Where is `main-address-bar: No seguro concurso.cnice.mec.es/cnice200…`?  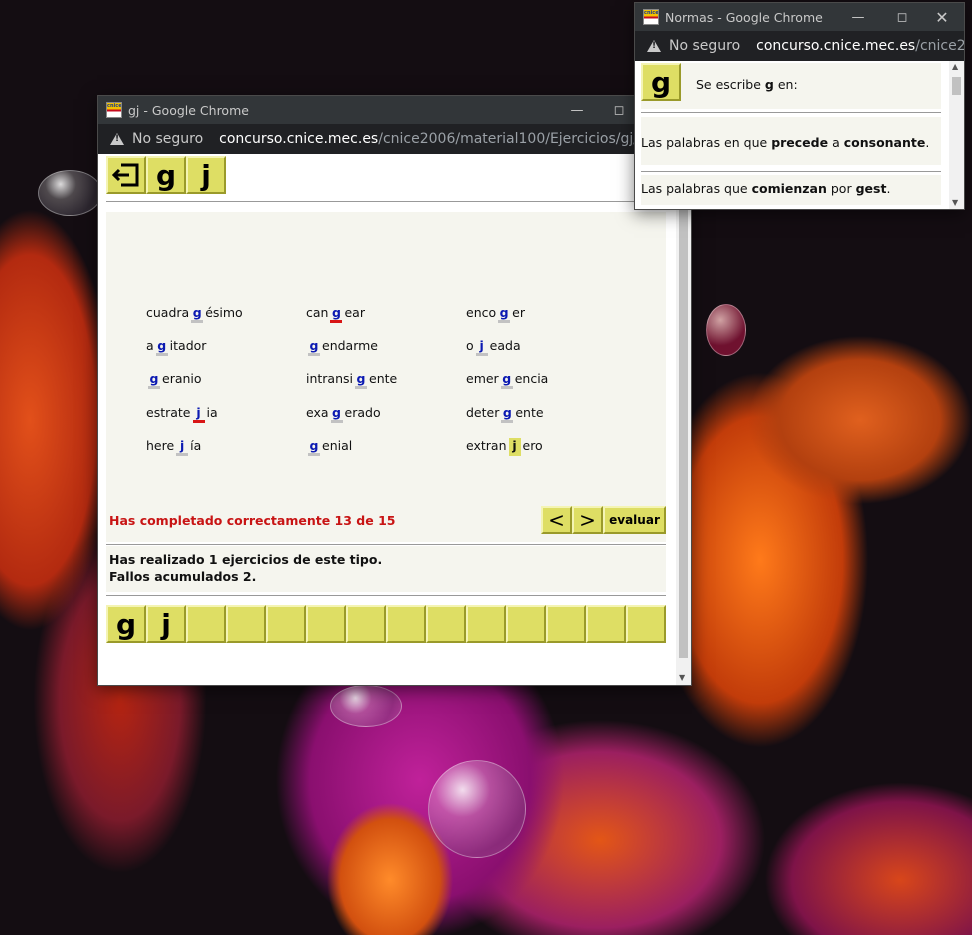
main-address-bar: No seguro concurso.cnice.mec.es/cnice200… is located at coordinates (394, 139).